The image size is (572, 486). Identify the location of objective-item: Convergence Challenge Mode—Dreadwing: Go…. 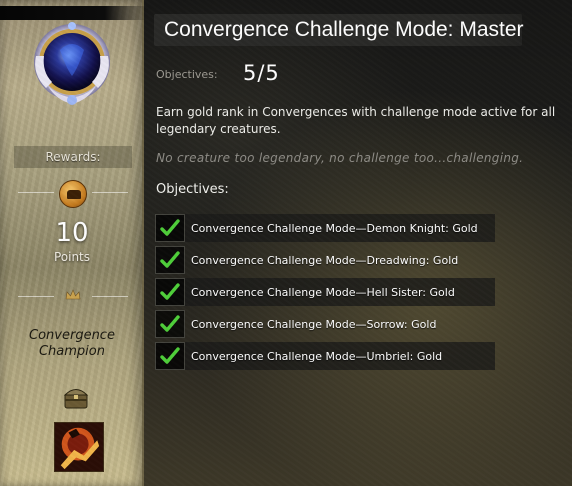
(325, 260).